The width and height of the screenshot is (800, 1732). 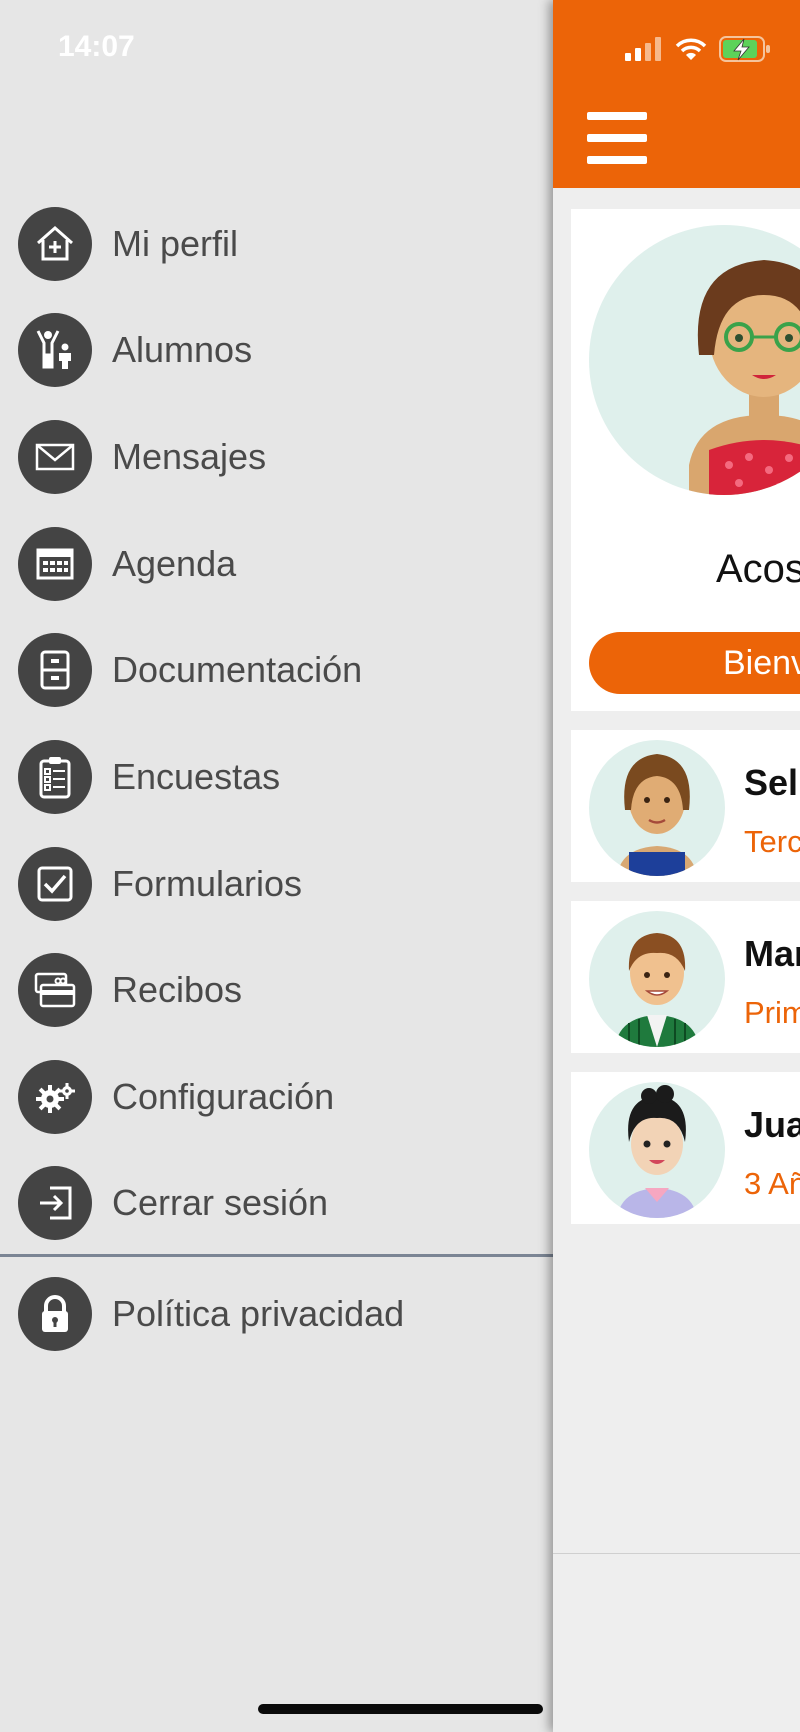 What do you see at coordinates (55, 457) in the screenshot?
I see `envelope-icon` at bounding box center [55, 457].